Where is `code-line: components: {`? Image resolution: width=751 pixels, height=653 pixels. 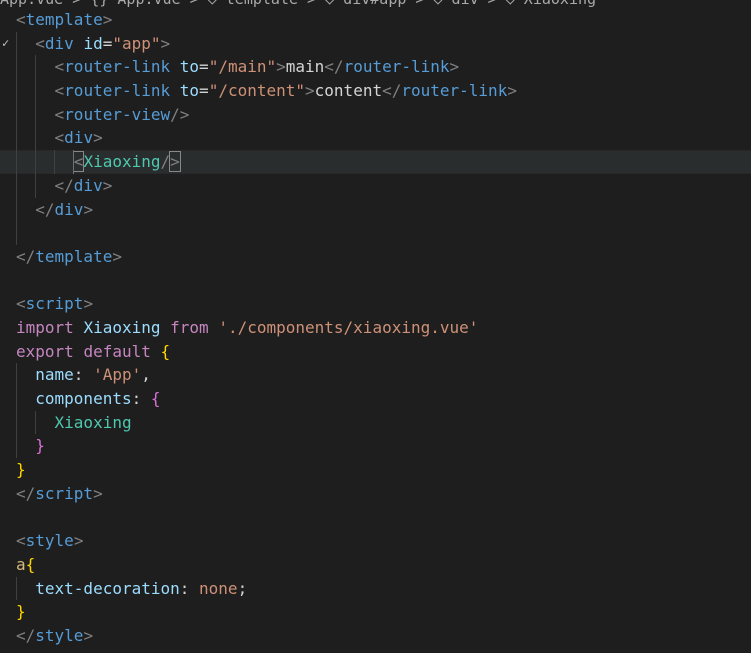 code-line: components: { is located at coordinates (375, 399).